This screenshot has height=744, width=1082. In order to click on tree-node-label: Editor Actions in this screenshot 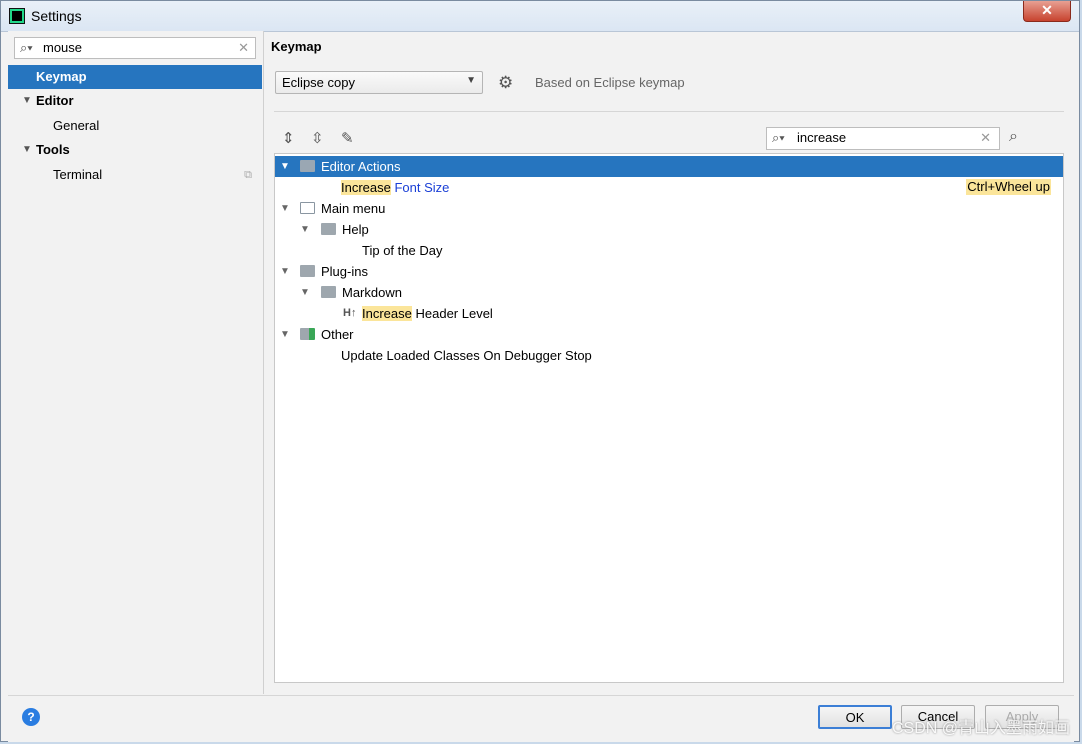, I will do `click(361, 166)`.